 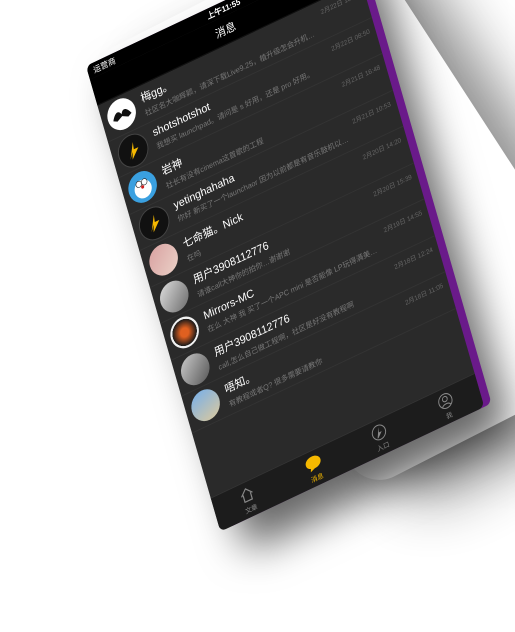 I want to click on avatar, so click(x=205, y=405).